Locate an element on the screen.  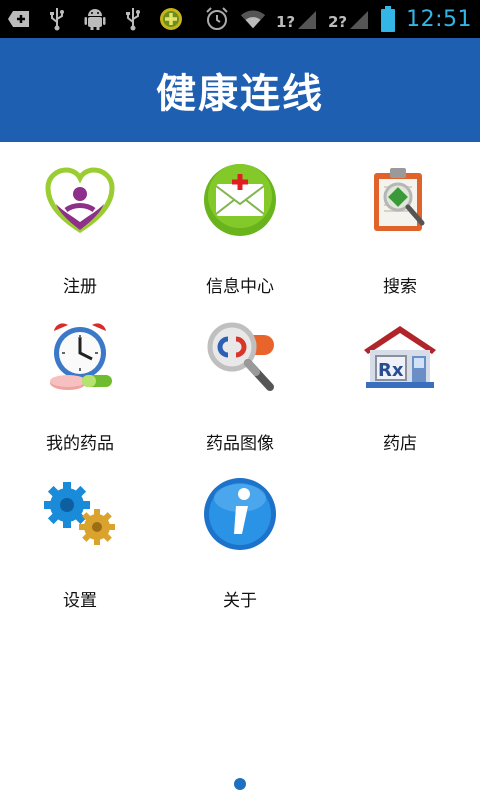
menu-item-register: 注册 is located at coordinates (80, 220).